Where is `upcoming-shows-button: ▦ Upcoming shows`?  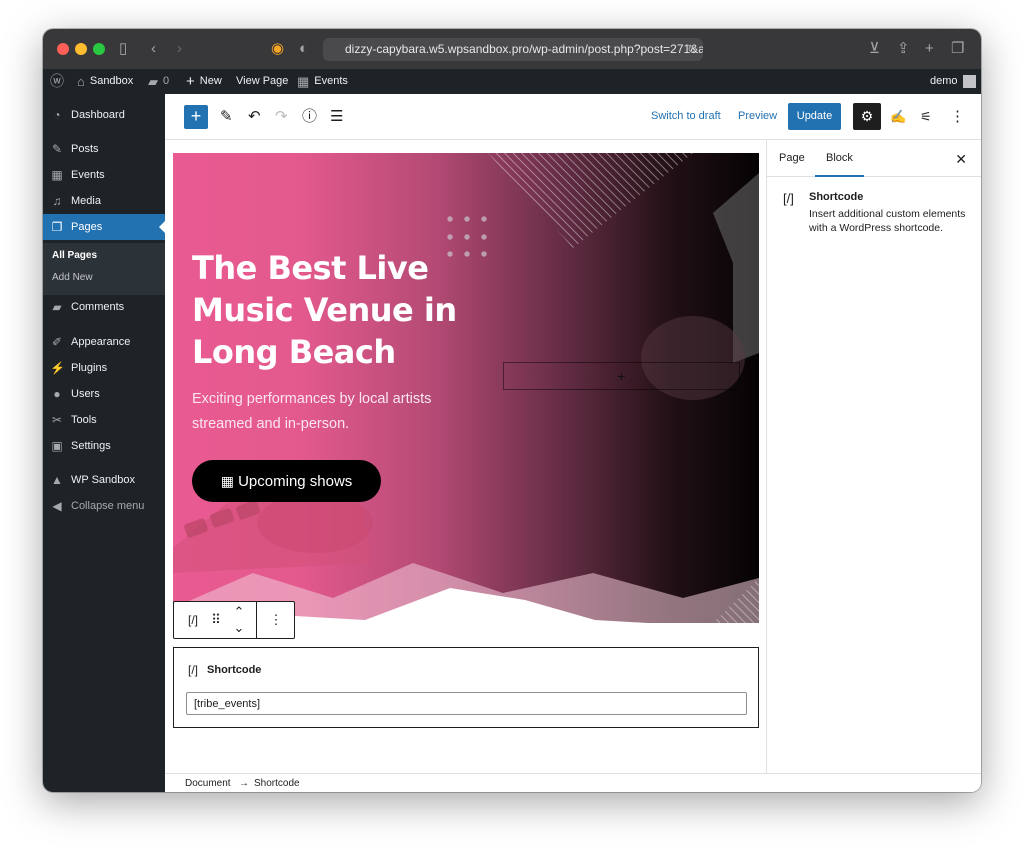
upcoming-shows-button: ▦ Upcoming shows is located at coordinates (286, 481).